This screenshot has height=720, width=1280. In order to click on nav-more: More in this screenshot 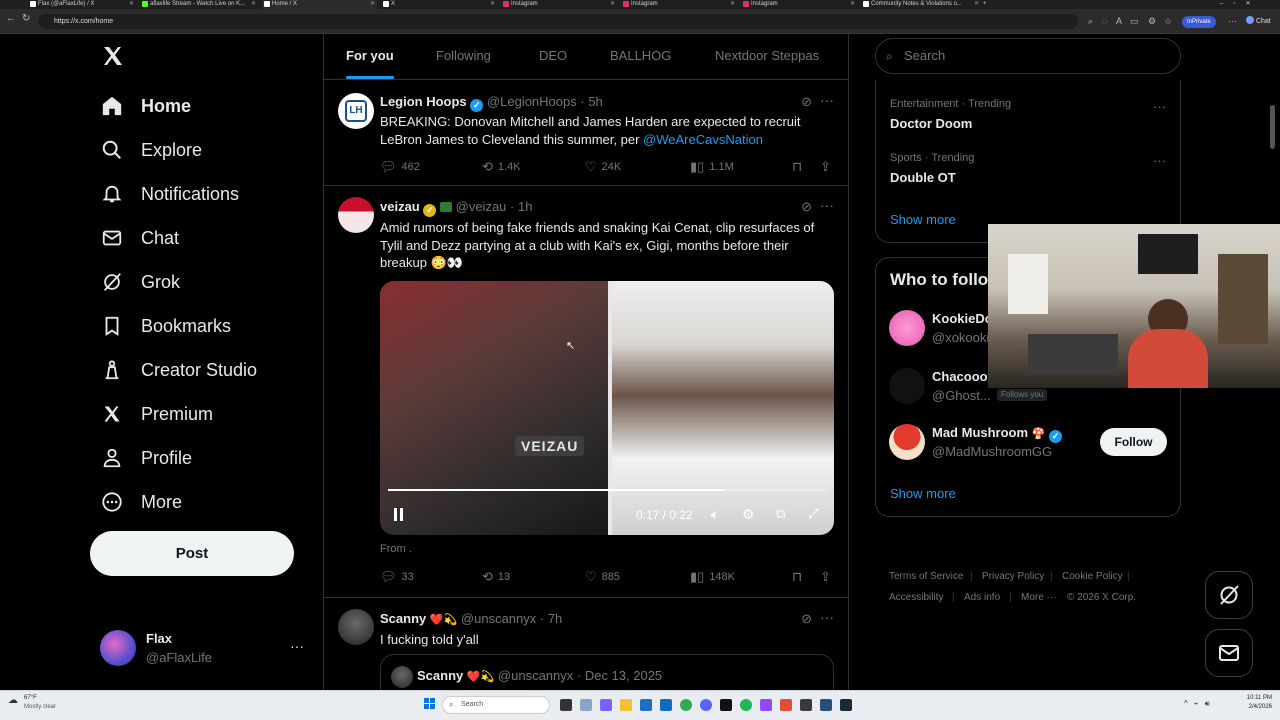, I will do `click(141, 502)`.